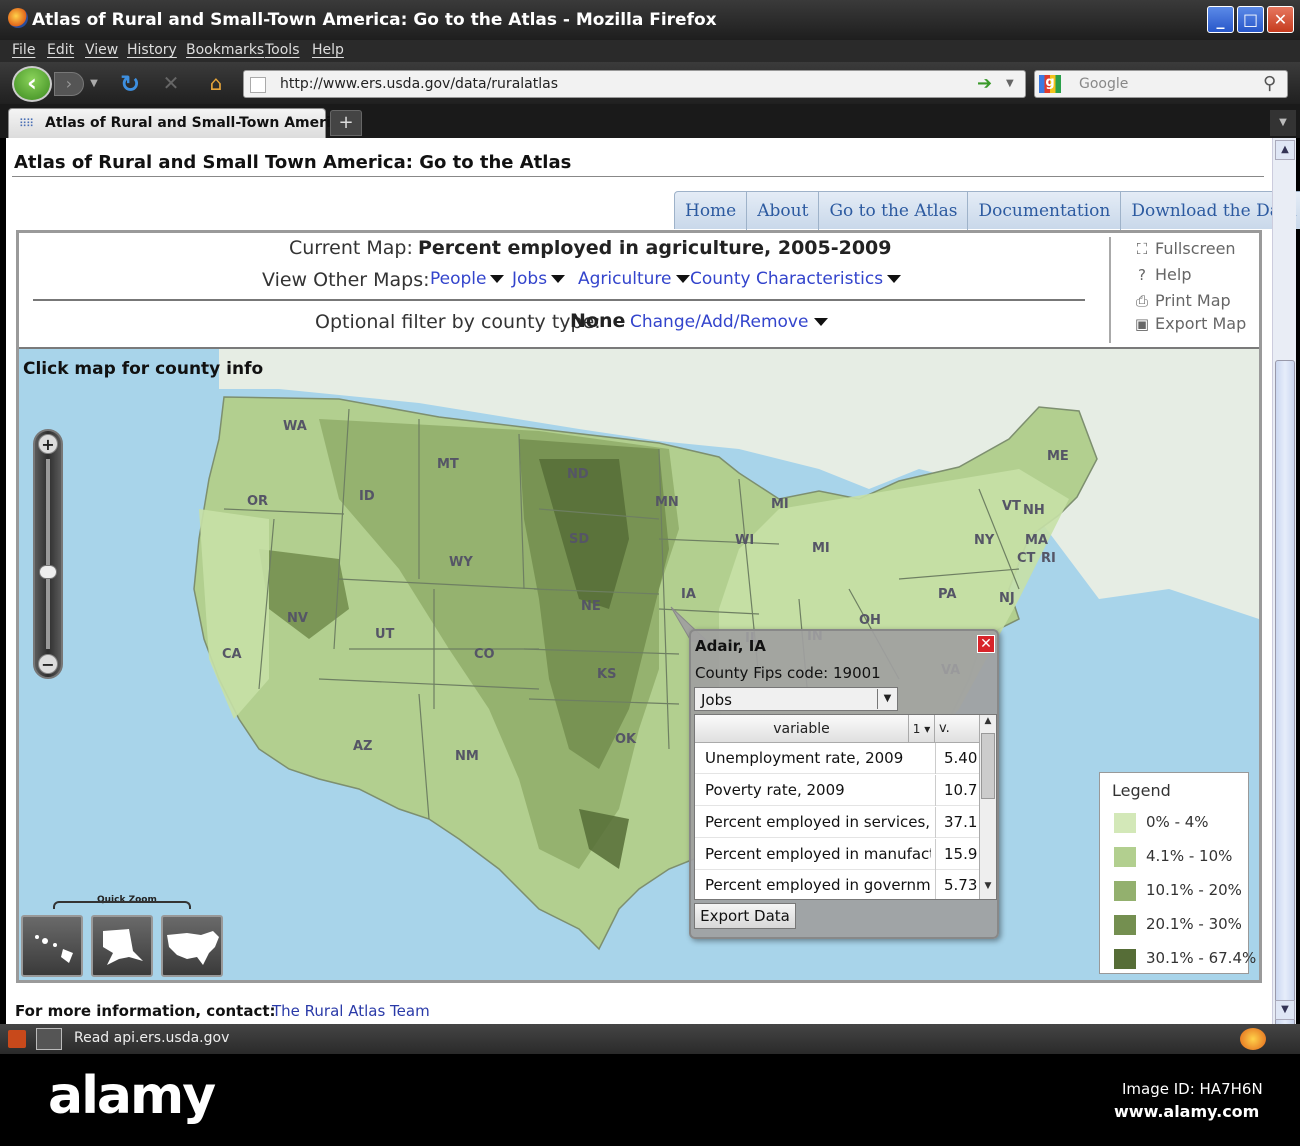 The width and height of the screenshot is (1300, 1146). What do you see at coordinates (1050, 84) in the screenshot?
I see `google-engine-icon: g` at bounding box center [1050, 84].